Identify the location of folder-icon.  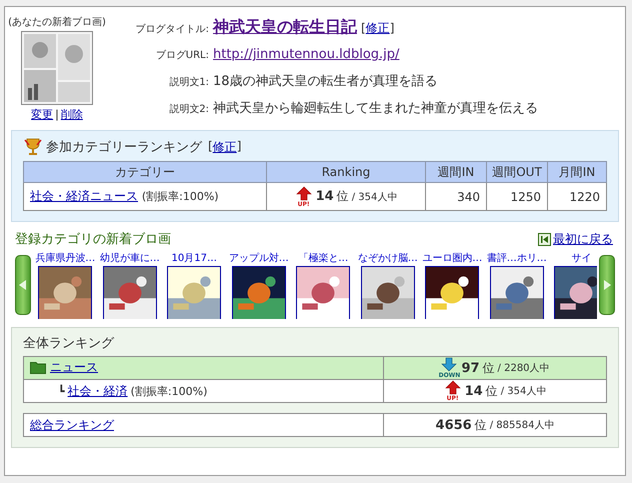
(38, 367).